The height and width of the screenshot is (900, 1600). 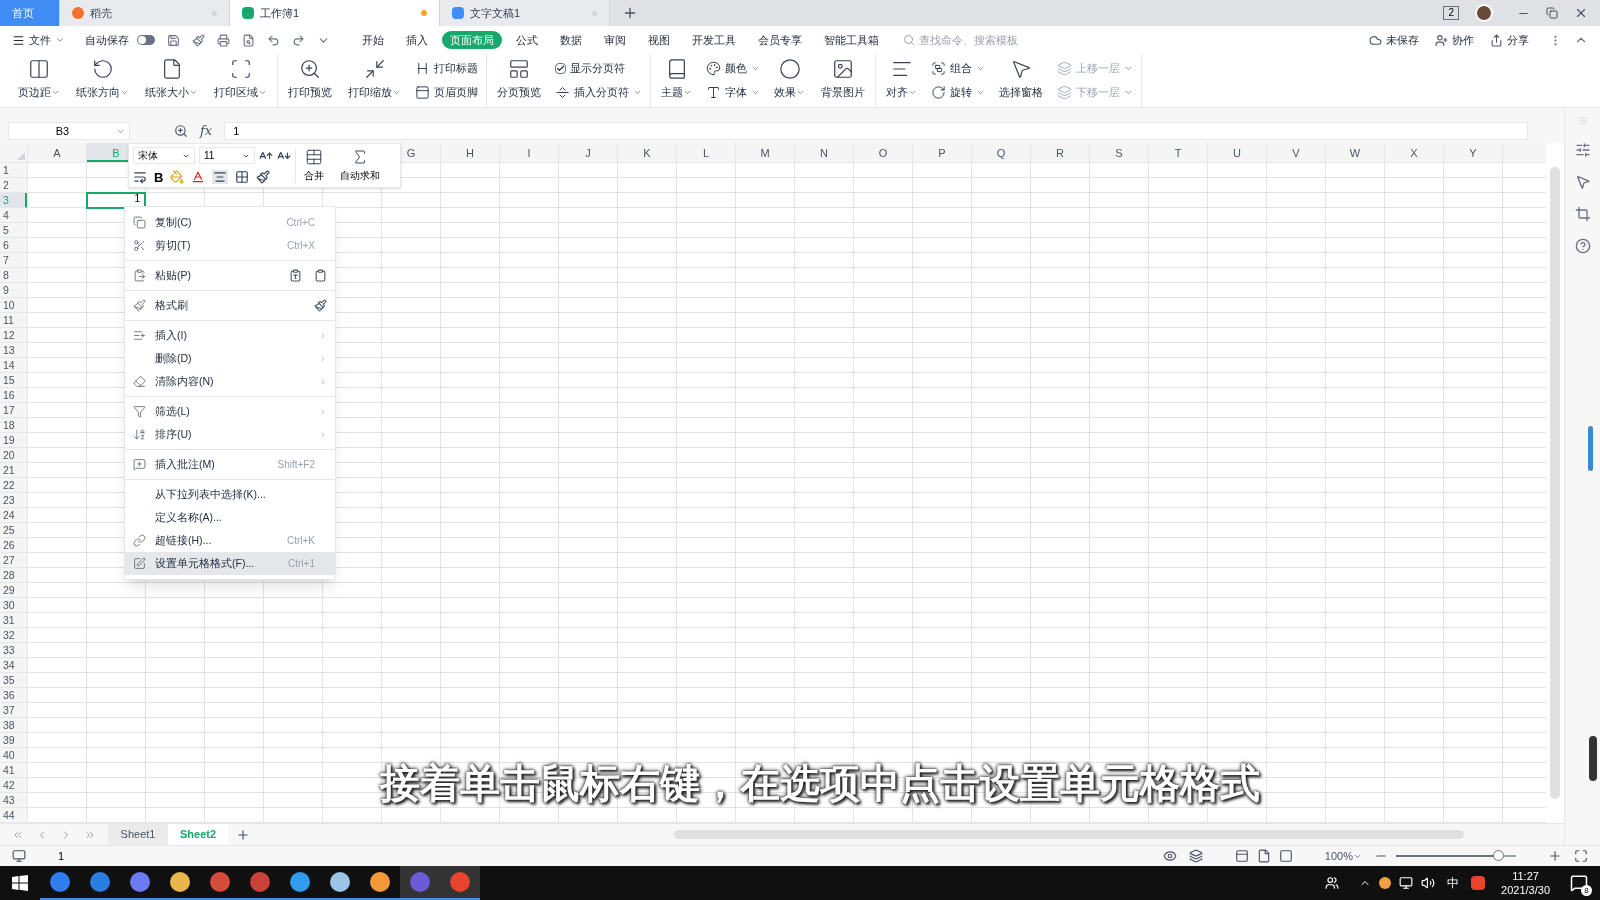 What do you see at coordinates (876, 131) in the screenshot?
I see `formula-field: 1` at bounding box center [876, 131].